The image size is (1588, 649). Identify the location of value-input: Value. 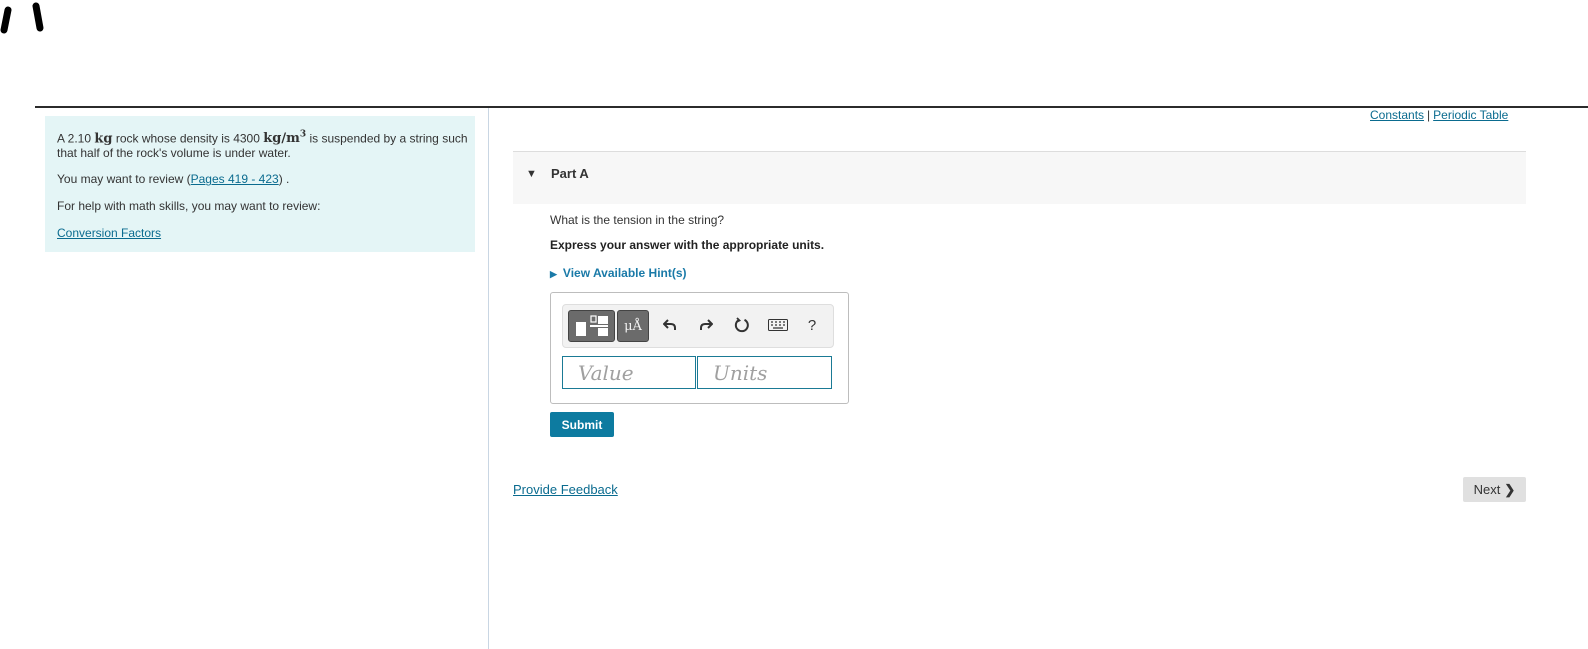
(629, 372).